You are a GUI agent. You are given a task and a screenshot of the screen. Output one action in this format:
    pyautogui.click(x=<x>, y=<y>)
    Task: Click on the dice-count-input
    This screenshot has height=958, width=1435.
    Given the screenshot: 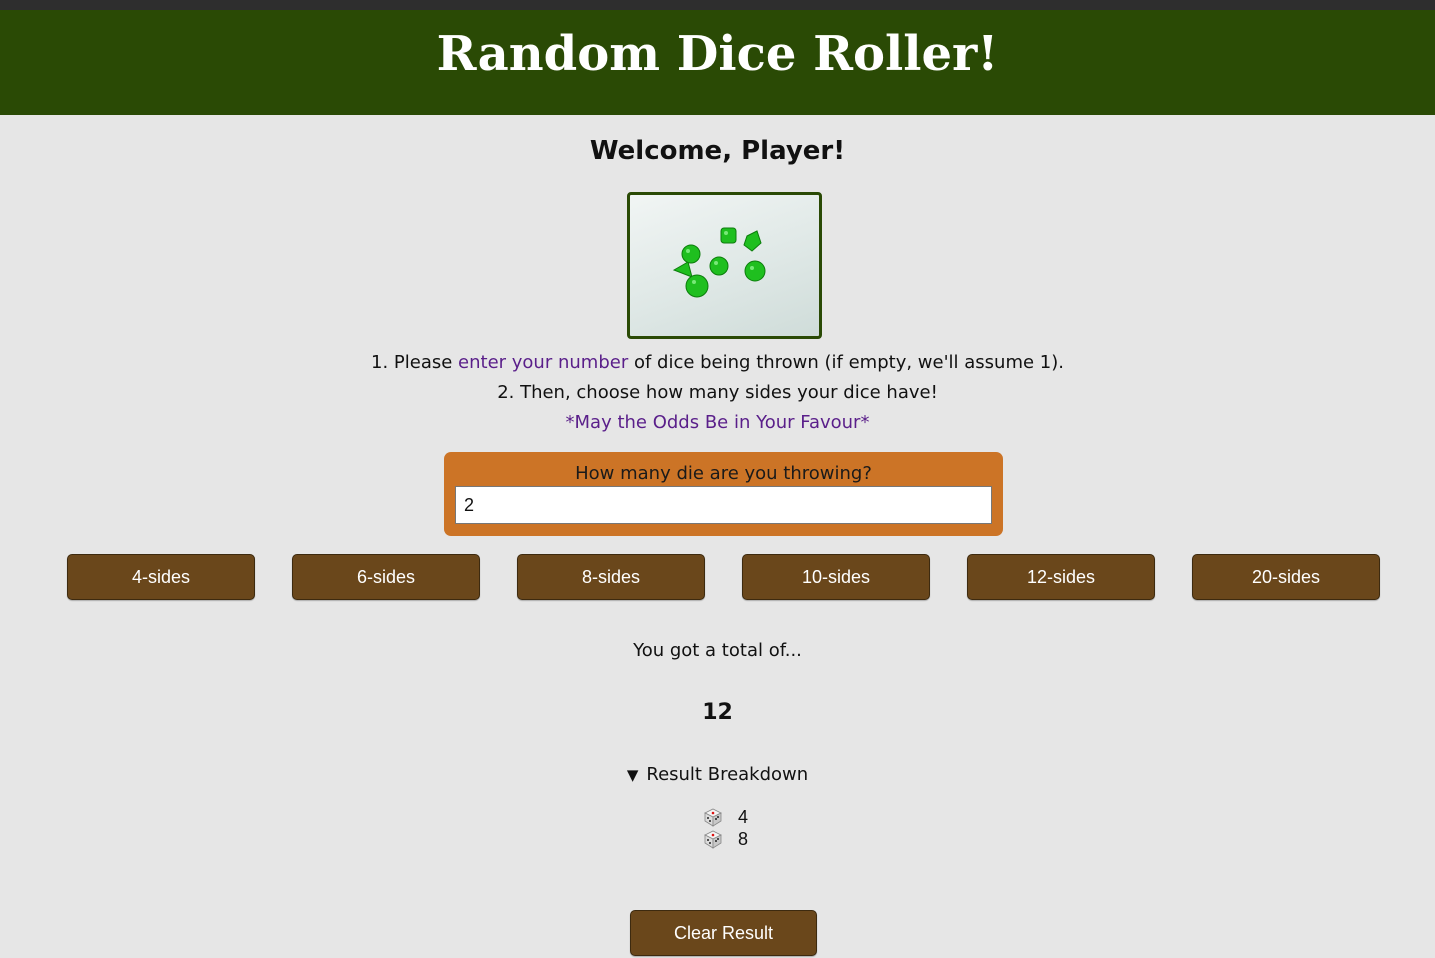 What is the action you would take?
    pyautogui.click(x=723, y=505)
    